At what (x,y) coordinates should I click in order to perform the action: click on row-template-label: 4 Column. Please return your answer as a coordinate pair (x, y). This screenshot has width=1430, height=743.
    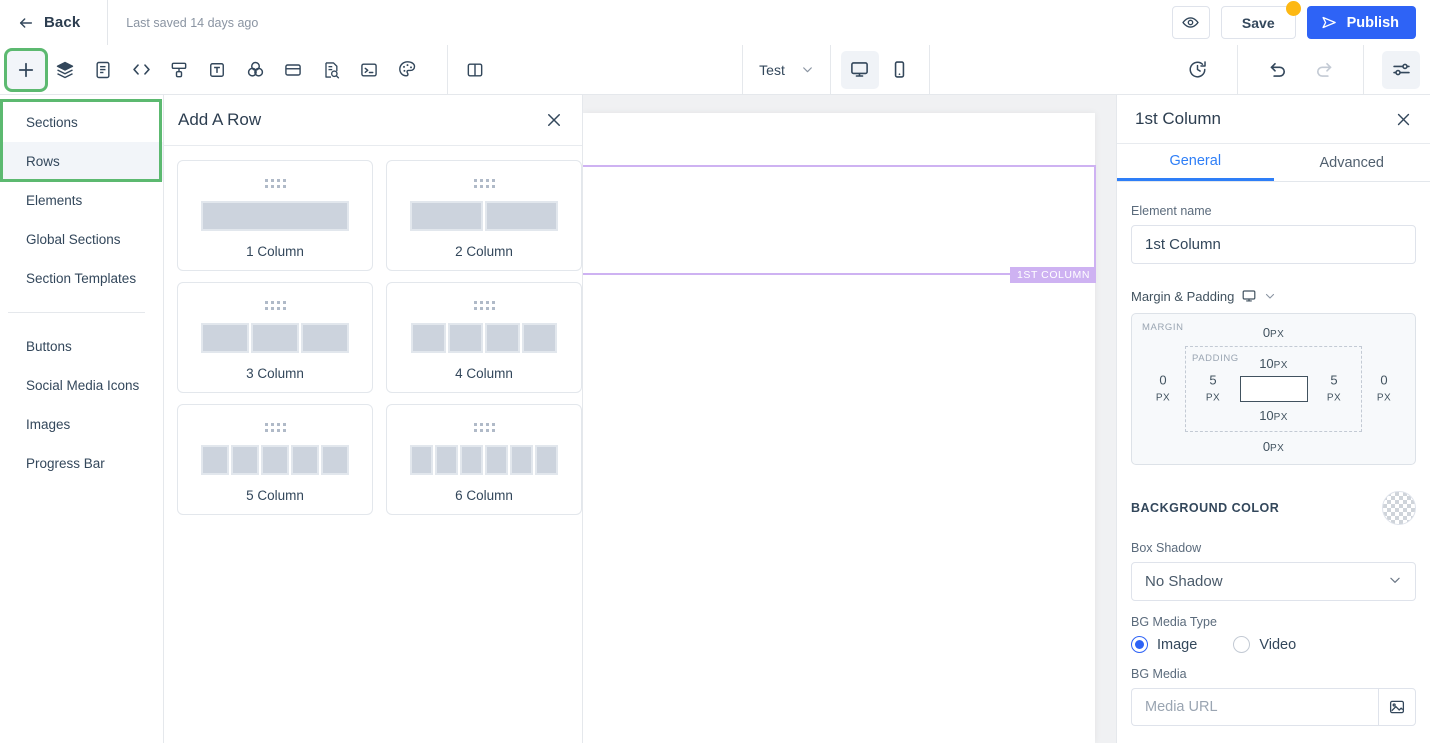
    Looking at the image, I should click on (484, 373).